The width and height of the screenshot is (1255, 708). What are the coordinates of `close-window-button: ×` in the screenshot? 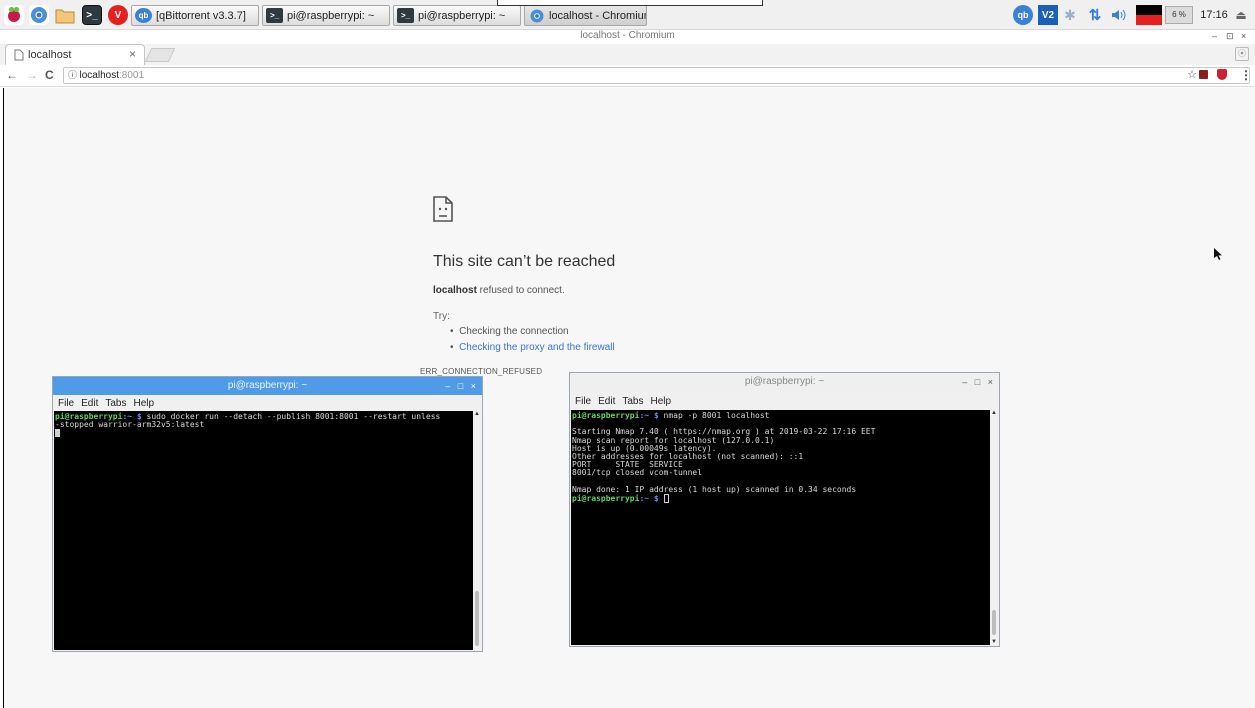 It's located at (1243, 36).